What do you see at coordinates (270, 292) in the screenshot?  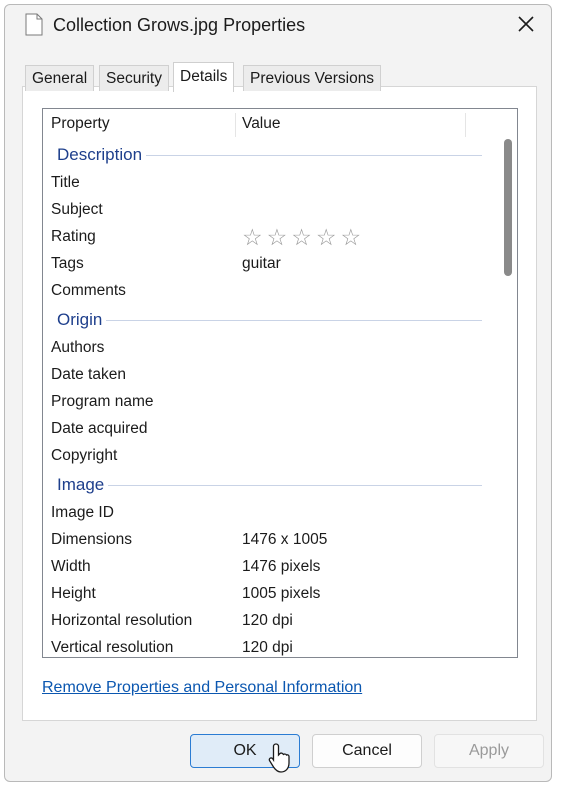 I see `list-item: Comments` at bounding box center [270, 292].